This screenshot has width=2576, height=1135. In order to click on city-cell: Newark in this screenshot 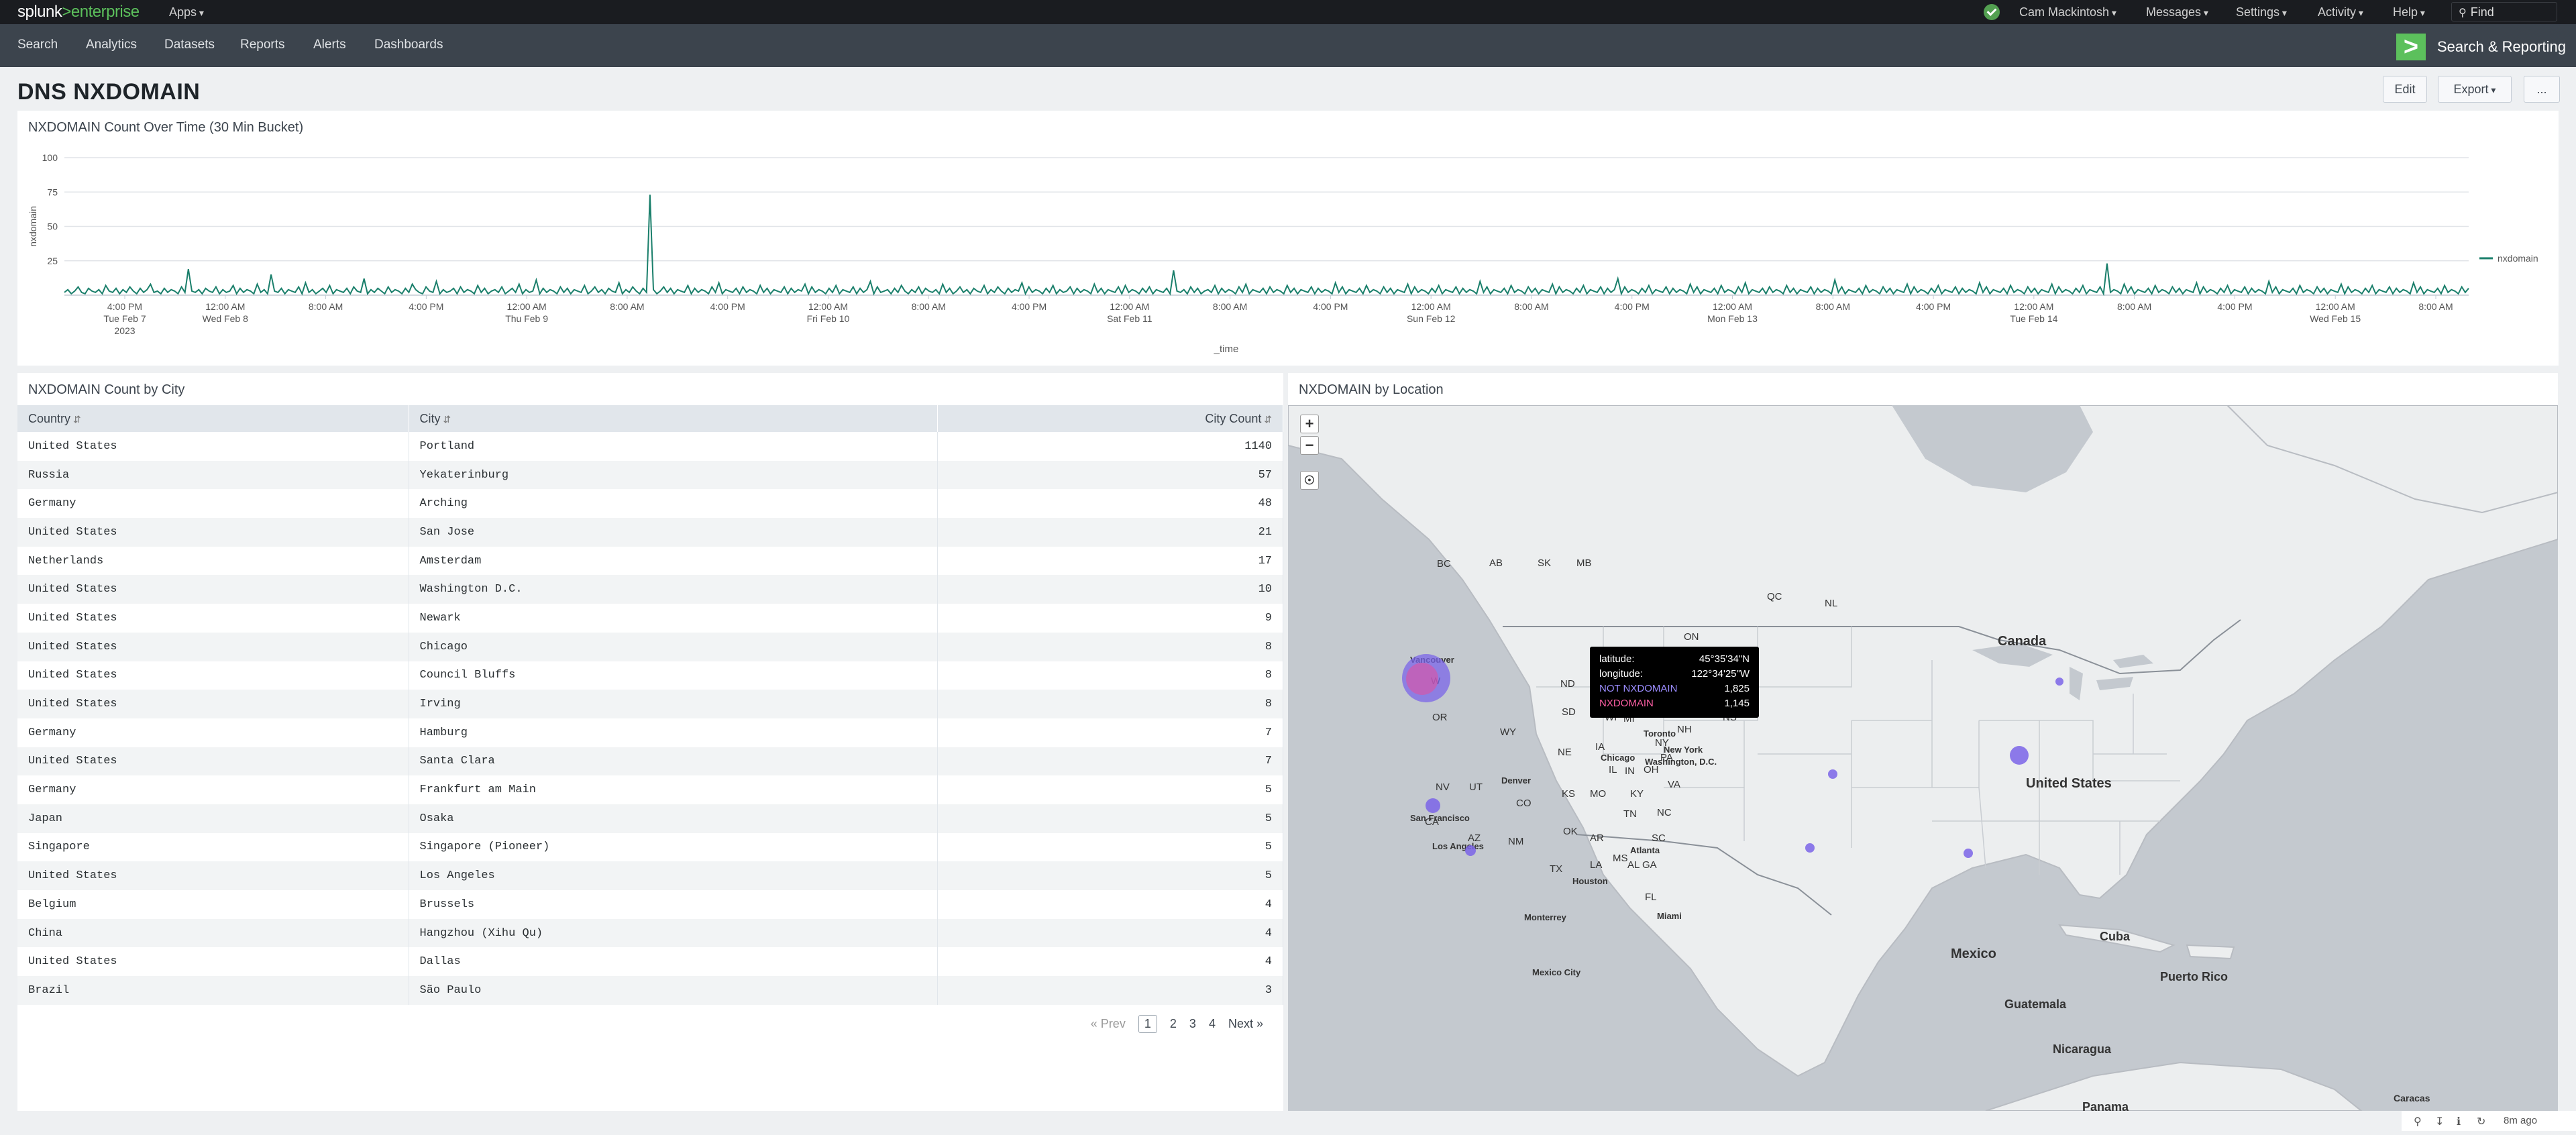, I will do `click(673, 618)`.